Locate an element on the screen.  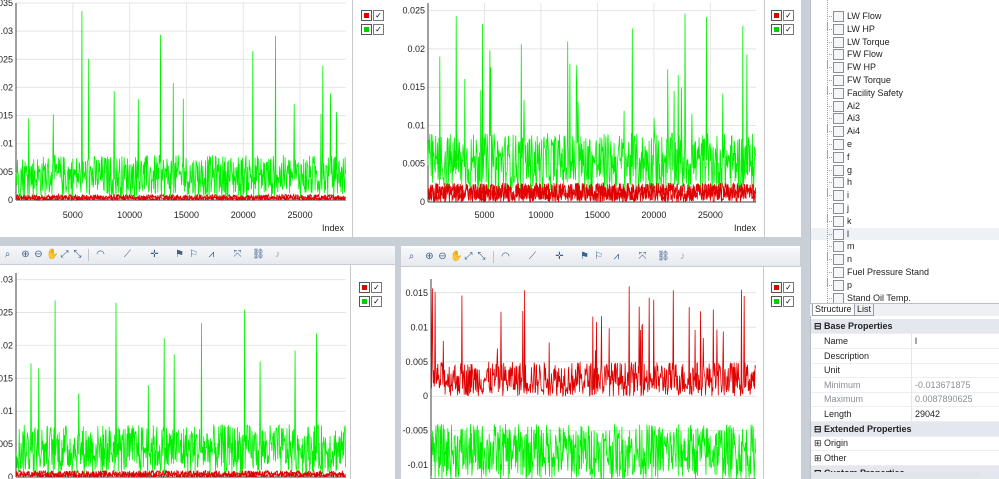
legend-bottom-right: ✓ ✓ is located at coordinates (782, 373).